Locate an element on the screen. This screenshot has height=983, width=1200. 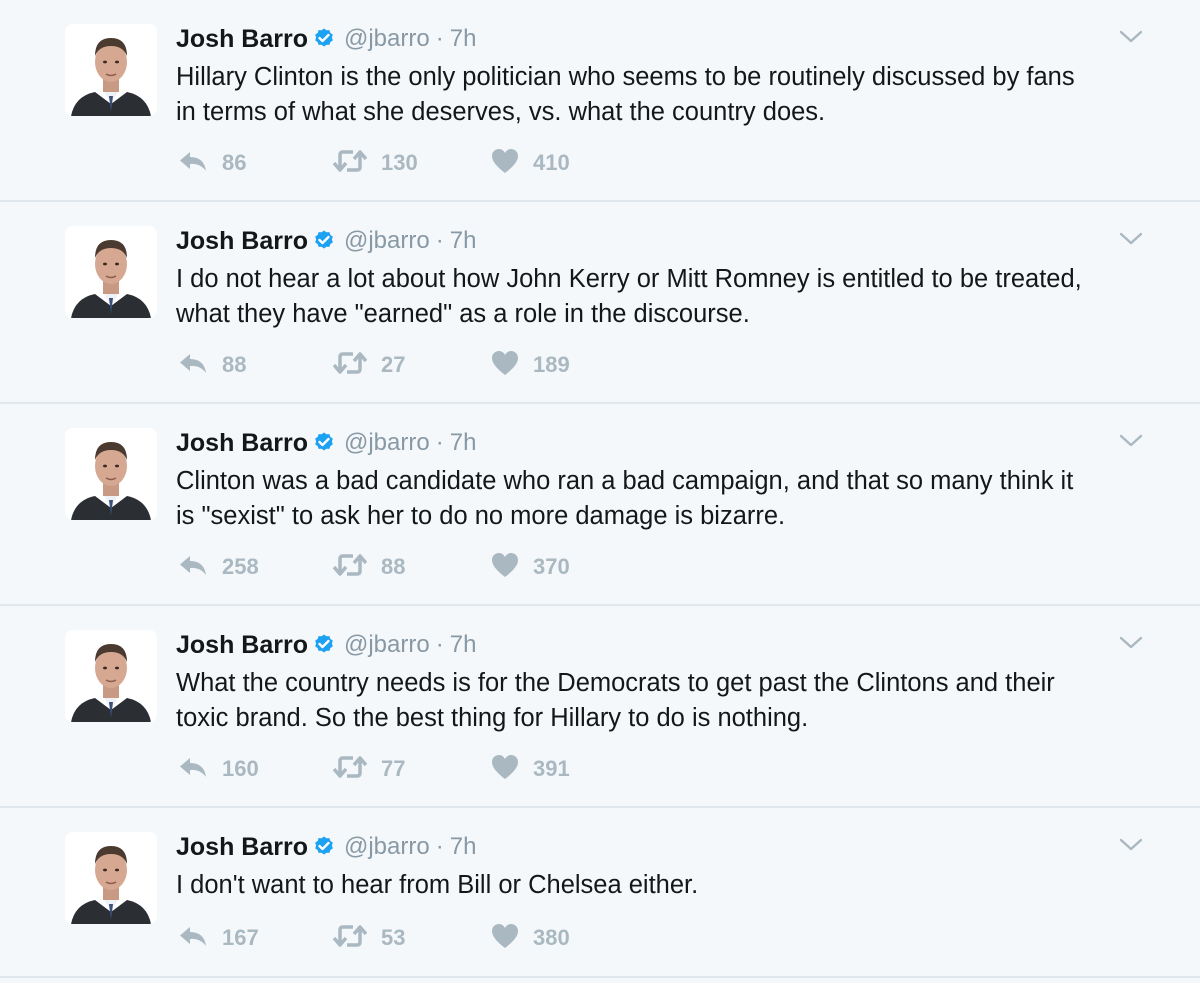
like-button: 391 is located at coordinates (551, 769).